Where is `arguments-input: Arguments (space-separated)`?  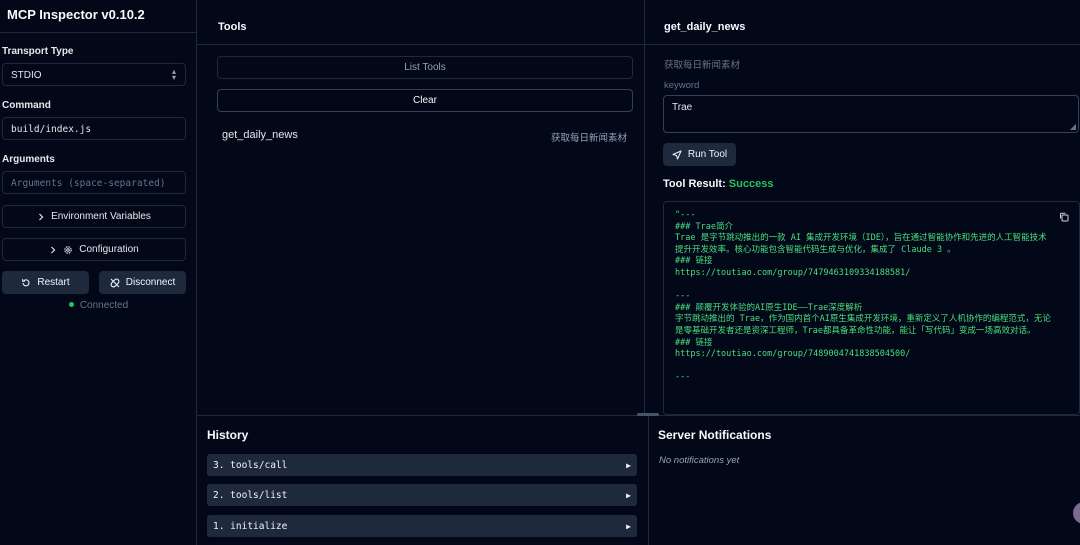
arguments-input: Arguments (space-separated) is located at coordinates (94, 182).